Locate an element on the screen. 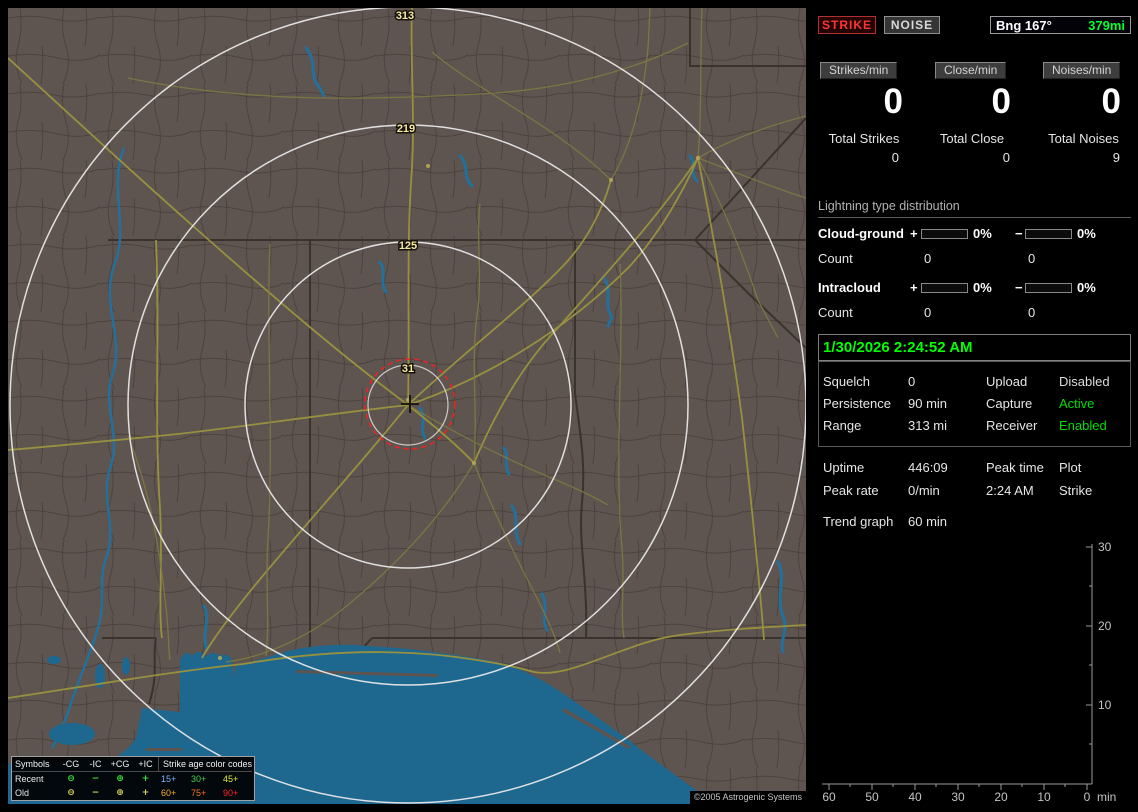  settings-row: Range 313 mi Receiver Enabled is located at coordinates (974, 426).